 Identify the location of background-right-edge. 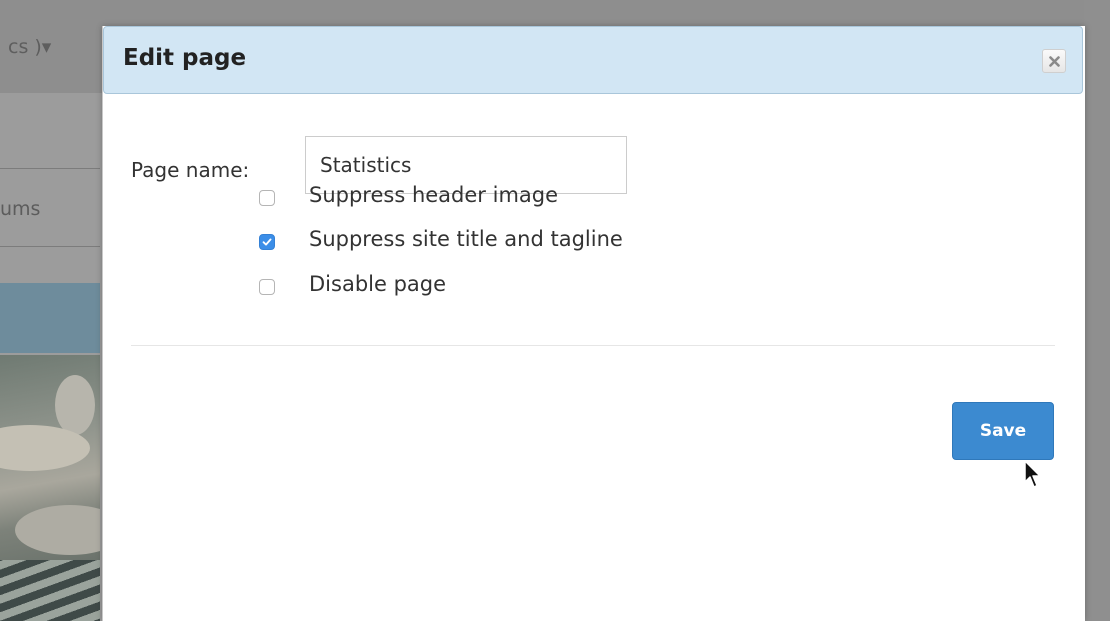
(1097, 310).